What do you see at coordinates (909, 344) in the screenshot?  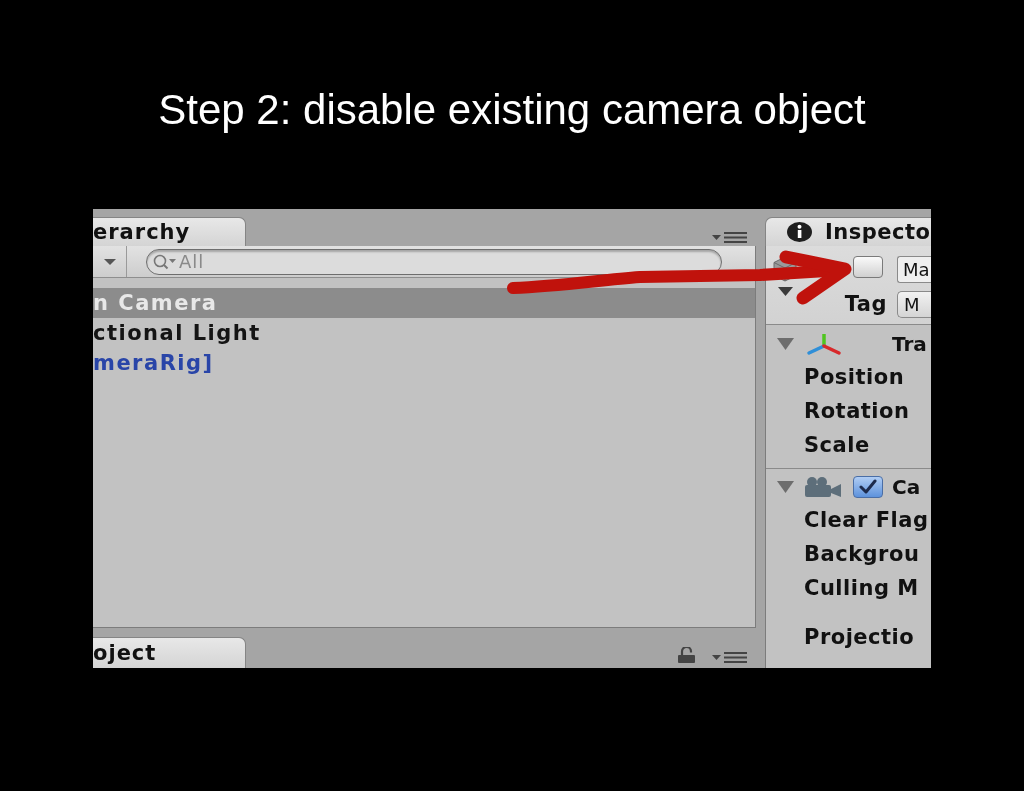 I see `component-title: Tra` at bounding box center [909, 344].